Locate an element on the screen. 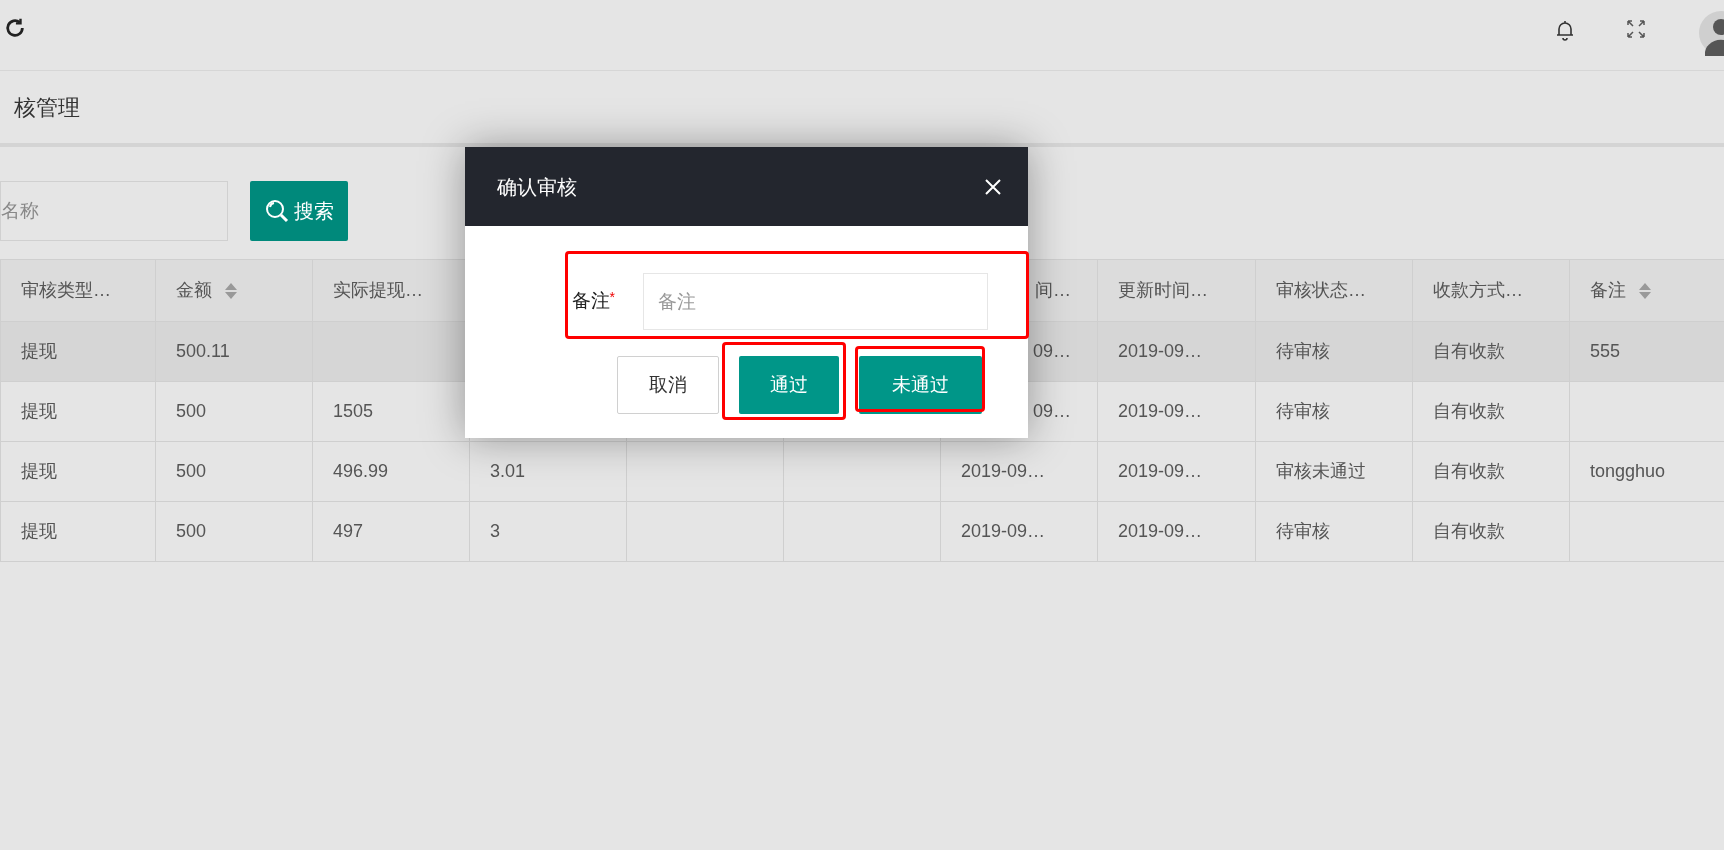 The image size is (1724, 850). table-cell: 497 is located at coordinates (348, 531).